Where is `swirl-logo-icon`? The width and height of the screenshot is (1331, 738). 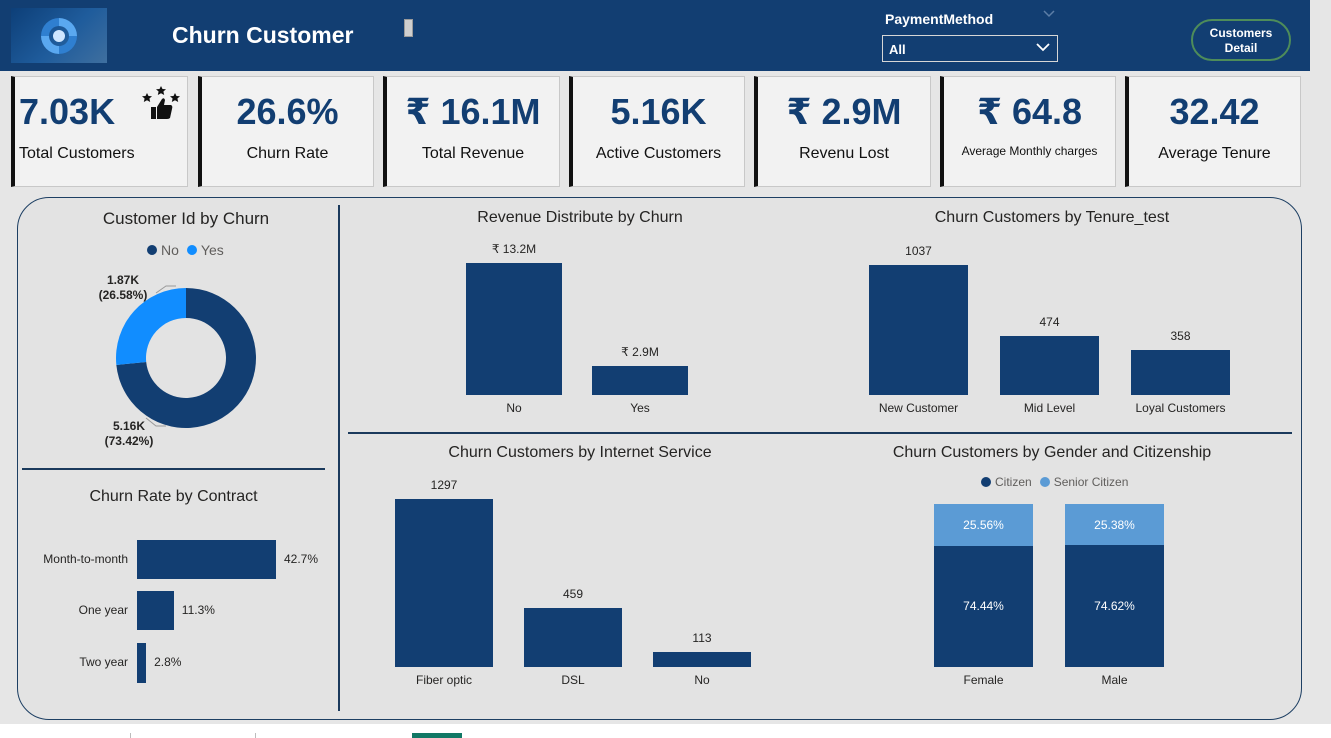
swirl-logo-icon is located at coordinates (59, 35).